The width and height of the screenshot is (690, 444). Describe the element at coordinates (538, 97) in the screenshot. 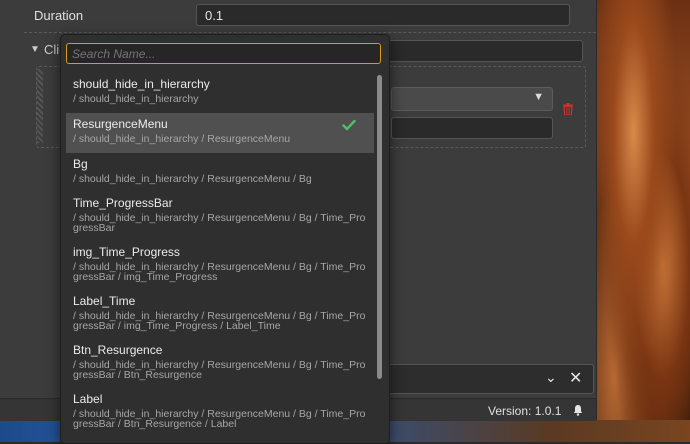

I see `chevron-down-icon: ▼` at that location.